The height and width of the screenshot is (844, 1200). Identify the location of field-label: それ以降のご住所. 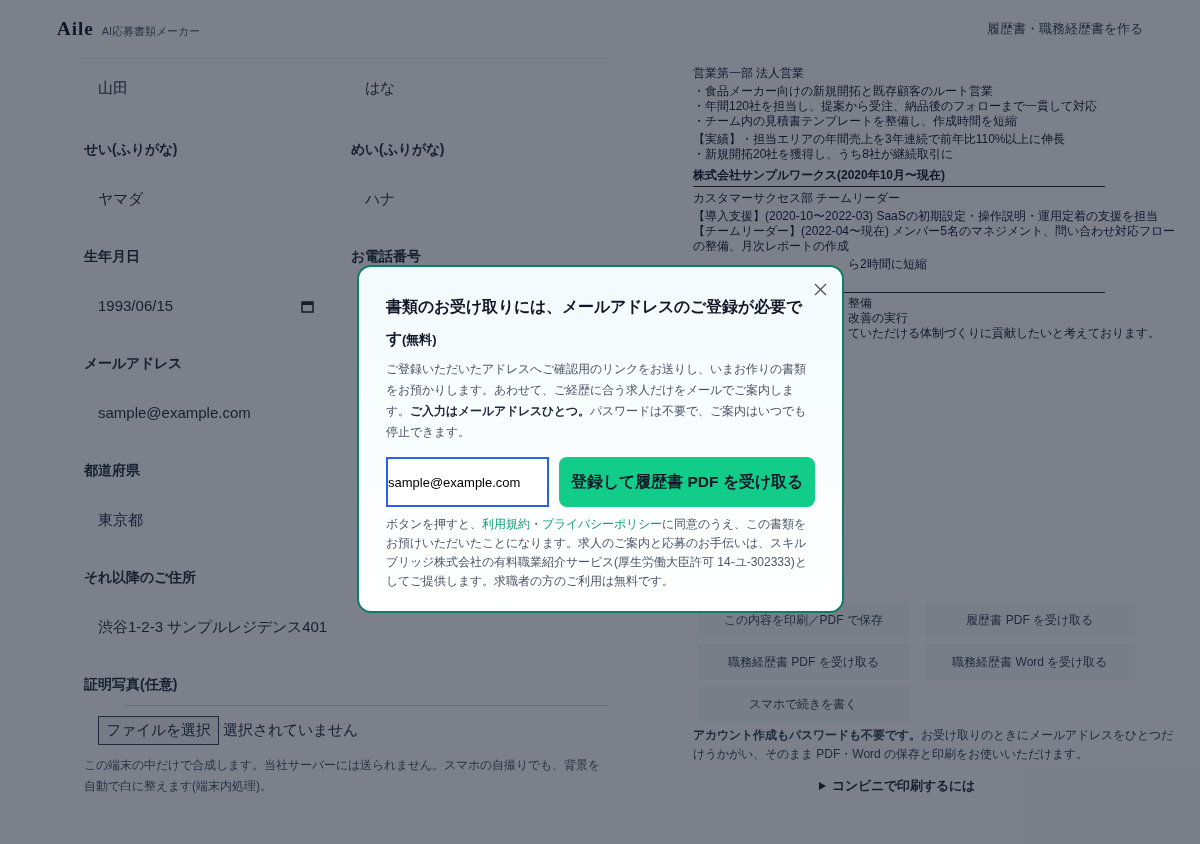
(140, 577).